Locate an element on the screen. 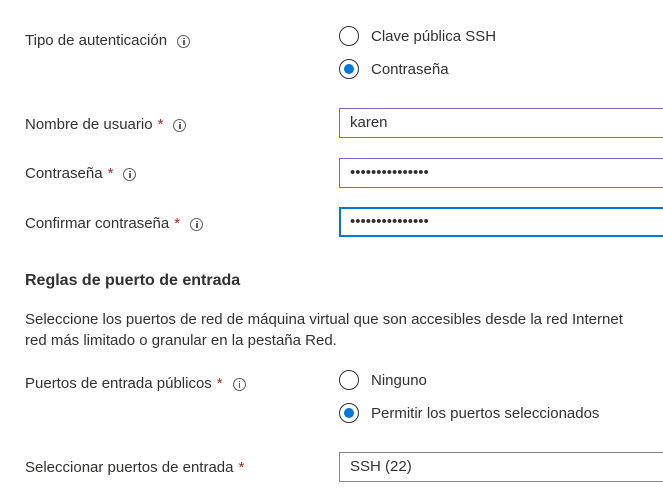 This screenshot has width=663, height=500. radio-none: Ninguno is located at coordinates (383, 380).